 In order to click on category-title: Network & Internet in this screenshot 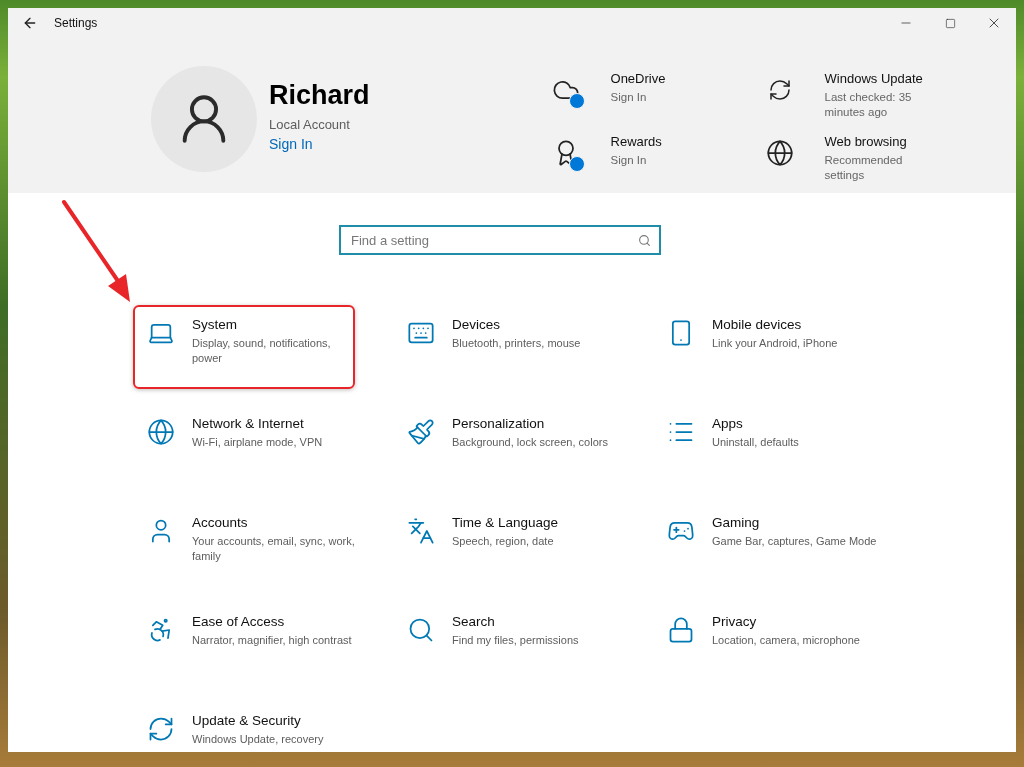, I will do `click(248, 423)`.